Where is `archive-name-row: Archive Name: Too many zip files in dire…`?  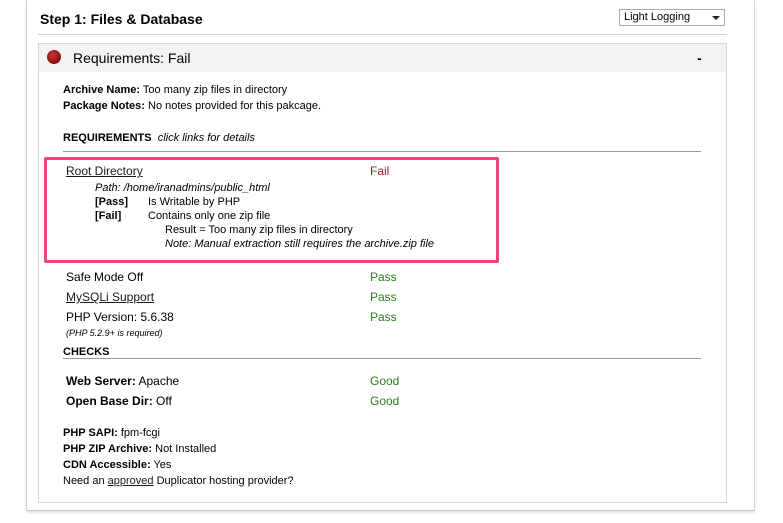
archive-name-row: Archive Name: Too many zip files in dire… is located at coordinates (175, 90).